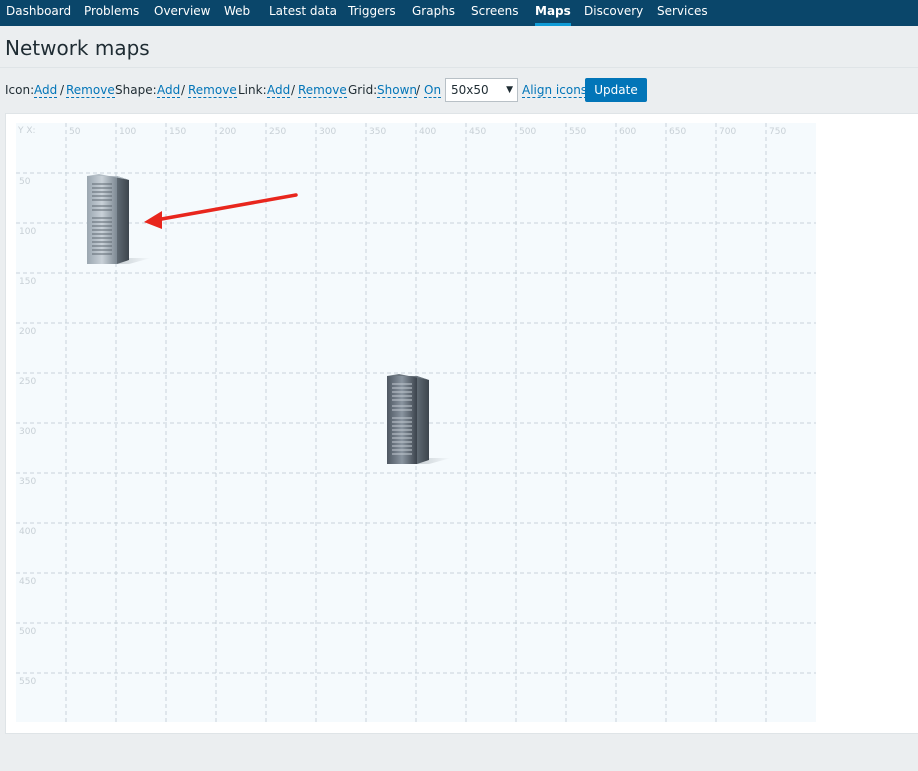 Image resolution: width=918 pixels, height=771 pixels. What do you see at coordinates (613, 13) in the screenshot?
I see `nav-discovery: Discovery` at bounding box center [613, 13].